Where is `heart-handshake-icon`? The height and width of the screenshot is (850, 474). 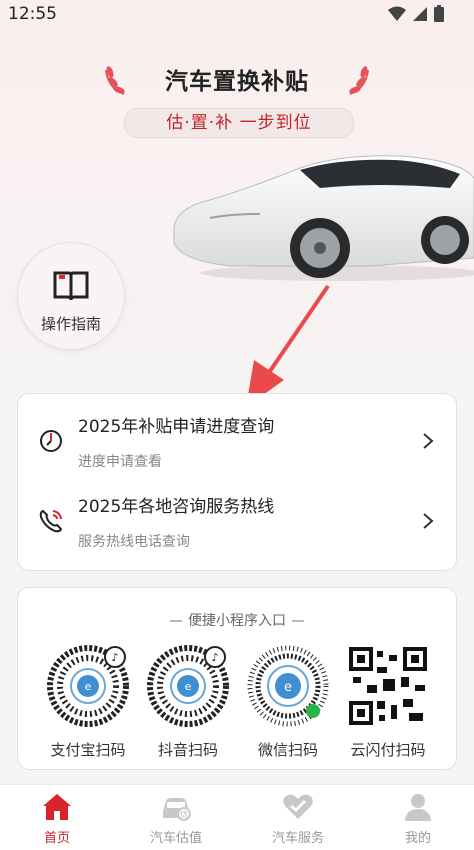
heart-handshake-icon is located at coordinates (298, 806).